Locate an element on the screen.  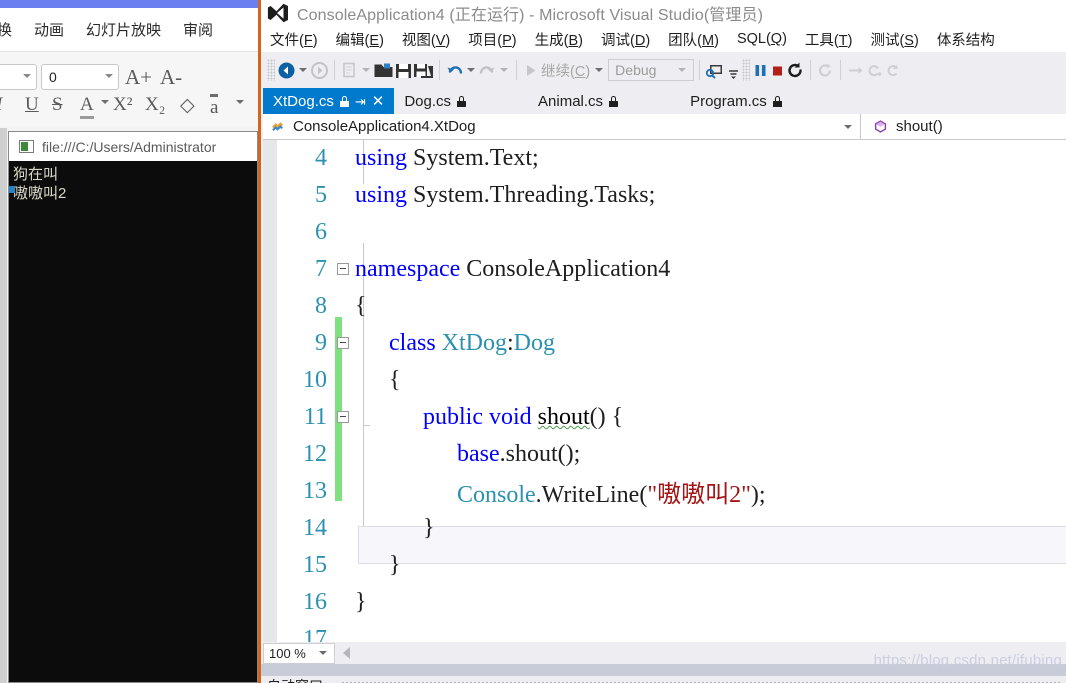
code-line: 15} is located at coordinates (671, 565).